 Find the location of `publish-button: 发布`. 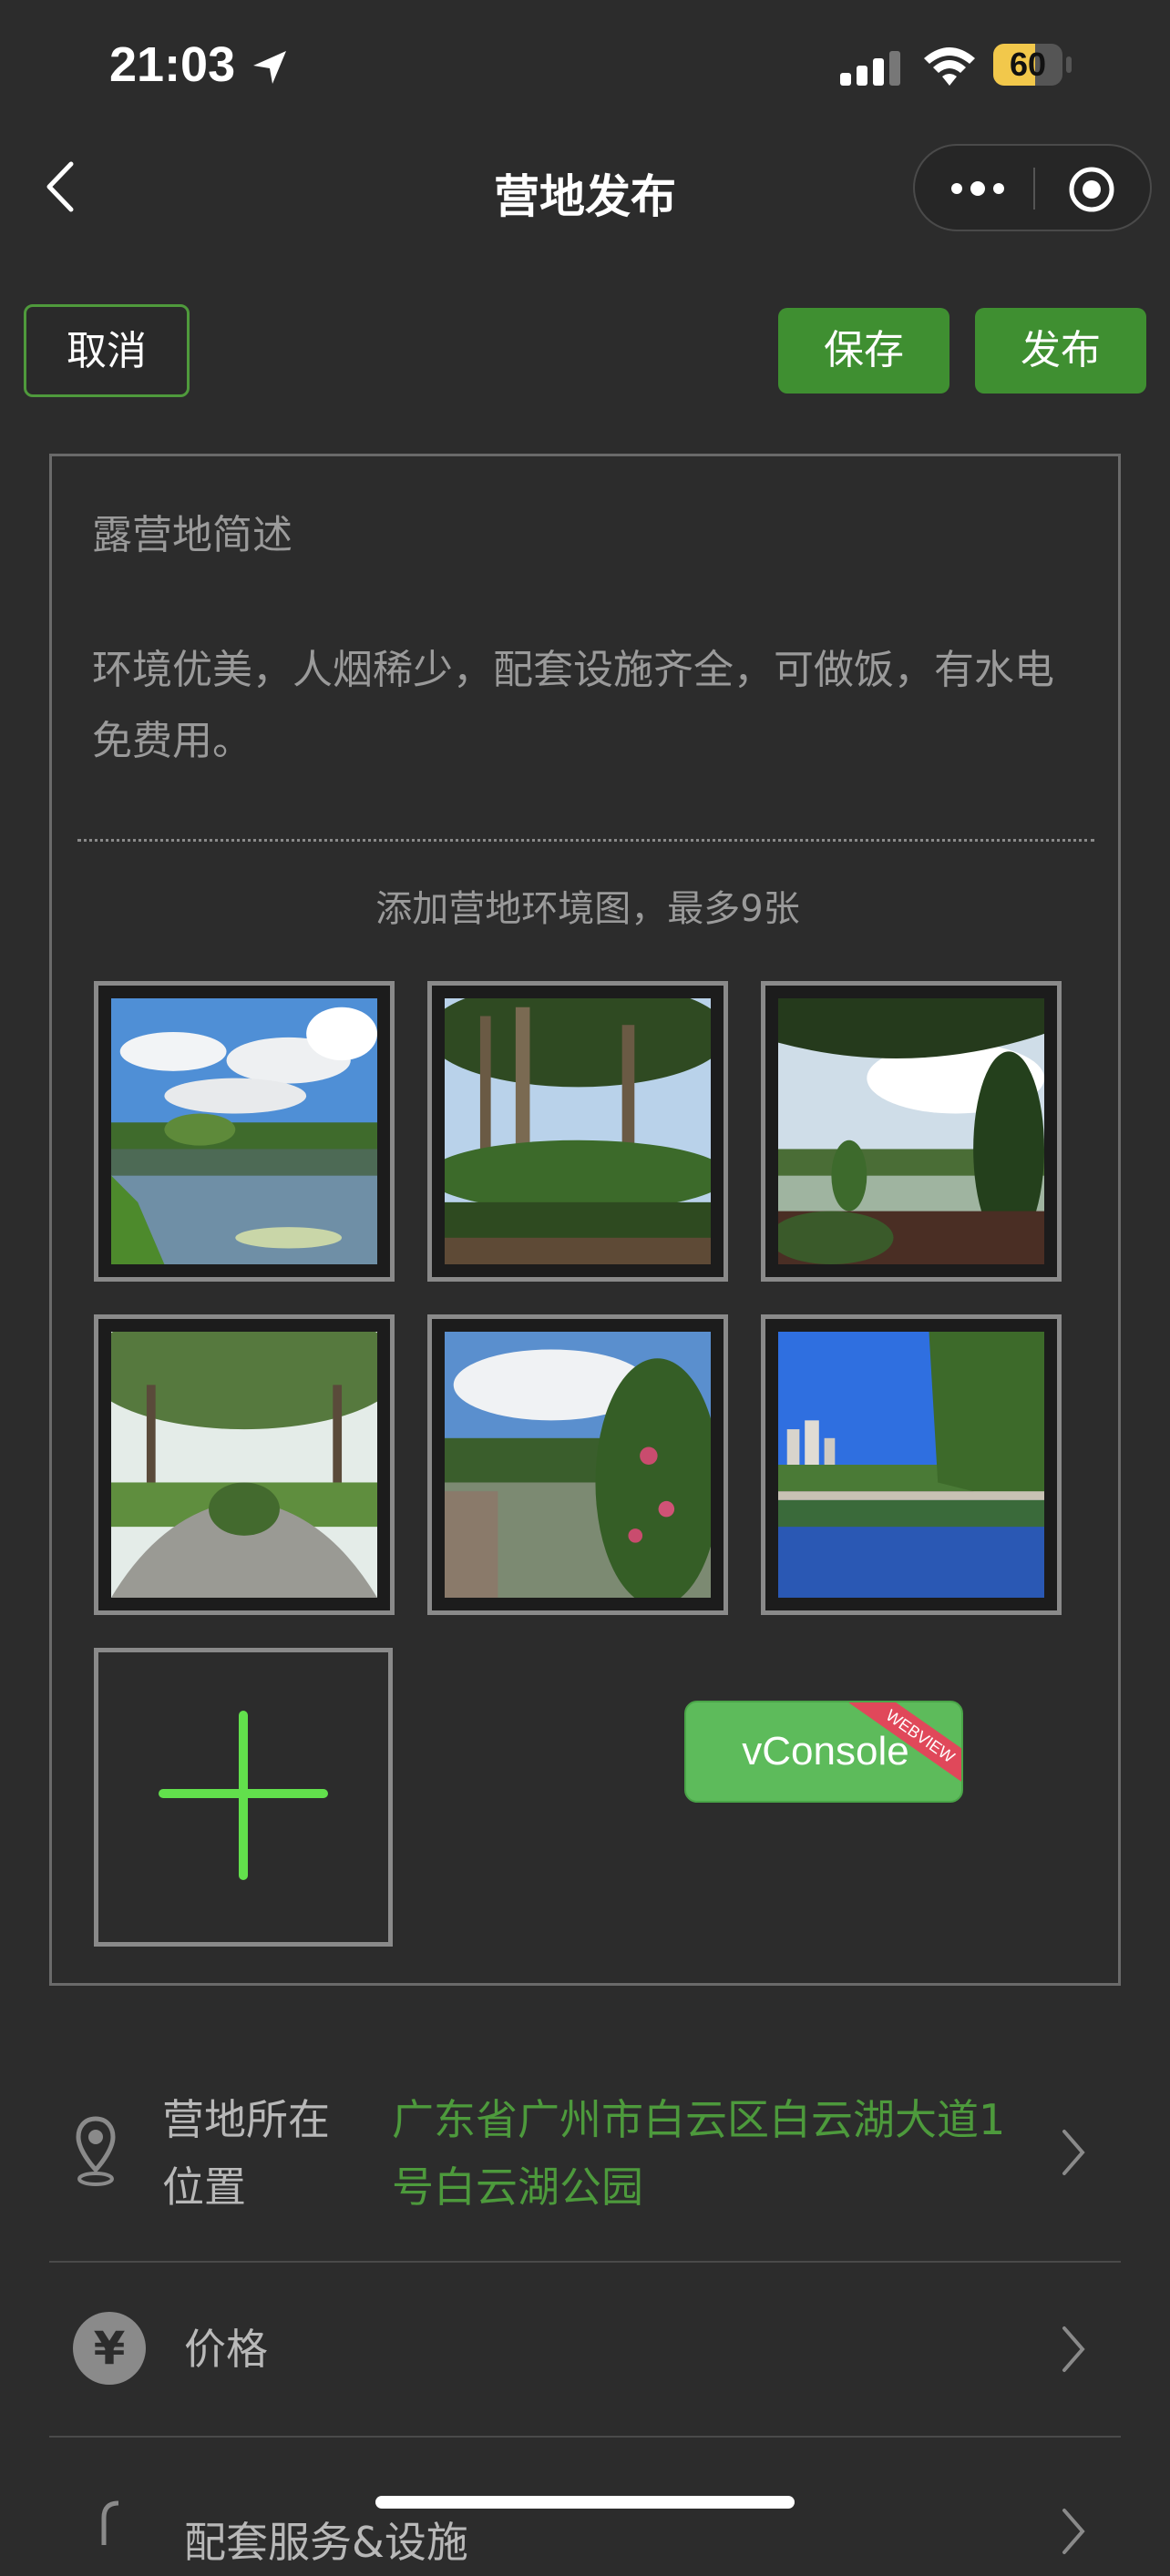

publish-button: 发布 is located at coordinates (1061, 351).